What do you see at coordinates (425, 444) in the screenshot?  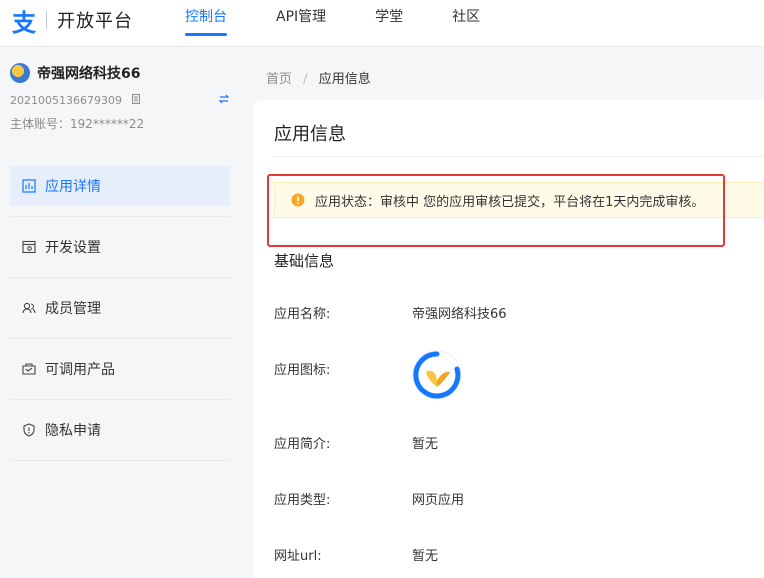 I see `field-value-app-intro: 暂无` at bounding box center [425, 444].